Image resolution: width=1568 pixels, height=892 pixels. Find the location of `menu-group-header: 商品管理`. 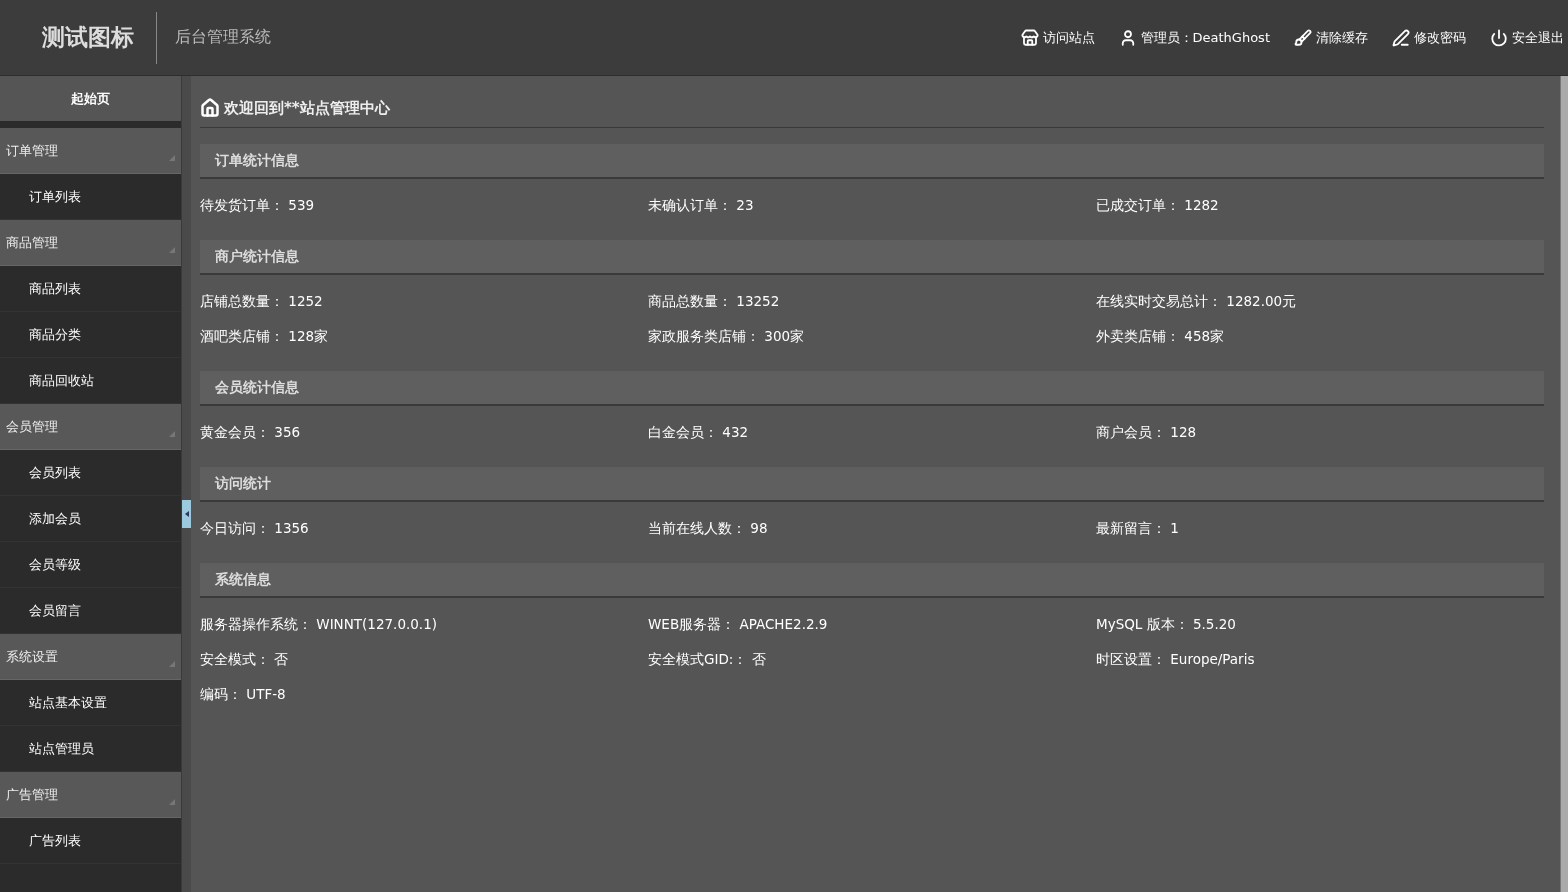

menu-group-header: 商品管理 is located at coordinates (90, 243).